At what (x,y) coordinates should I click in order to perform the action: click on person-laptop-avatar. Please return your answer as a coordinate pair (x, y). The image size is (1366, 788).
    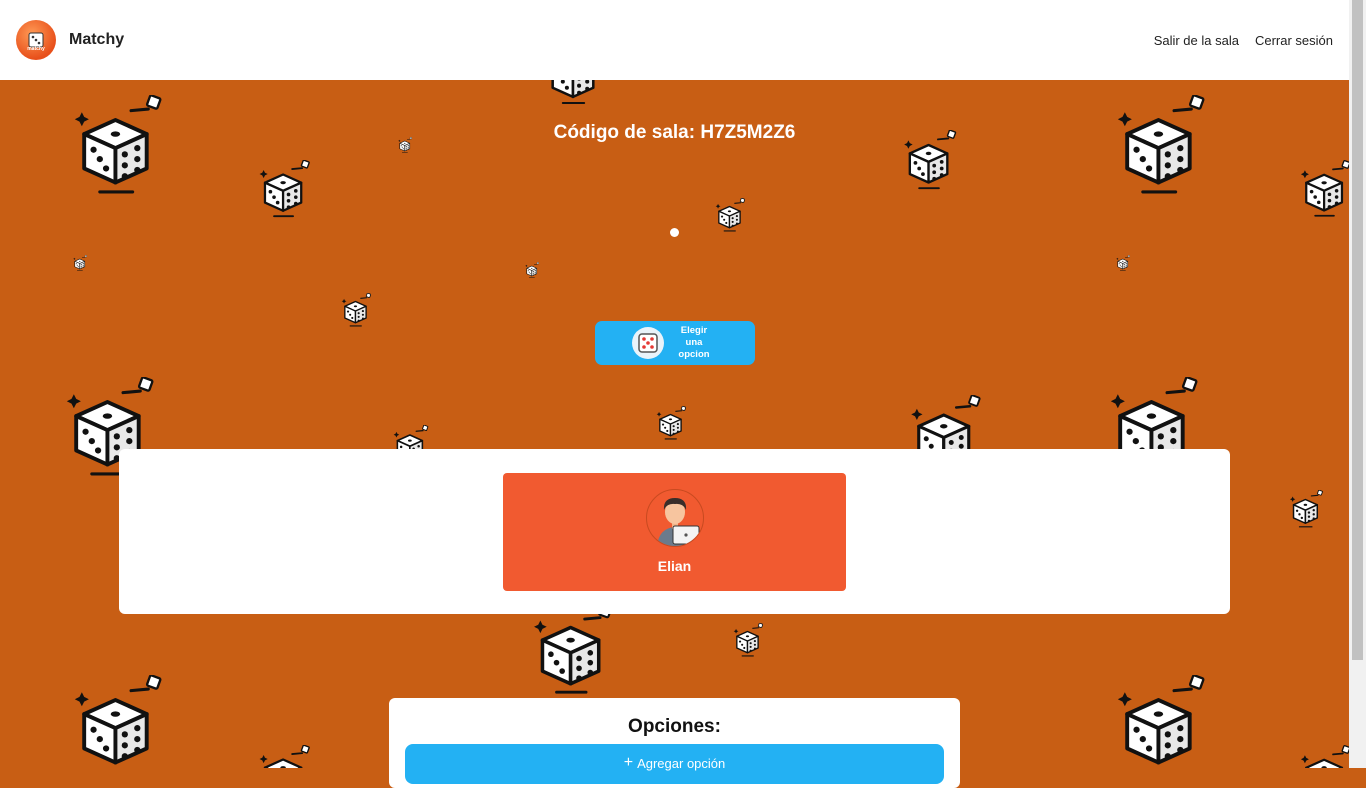
    Looking at the image, I should click on (675, 518).